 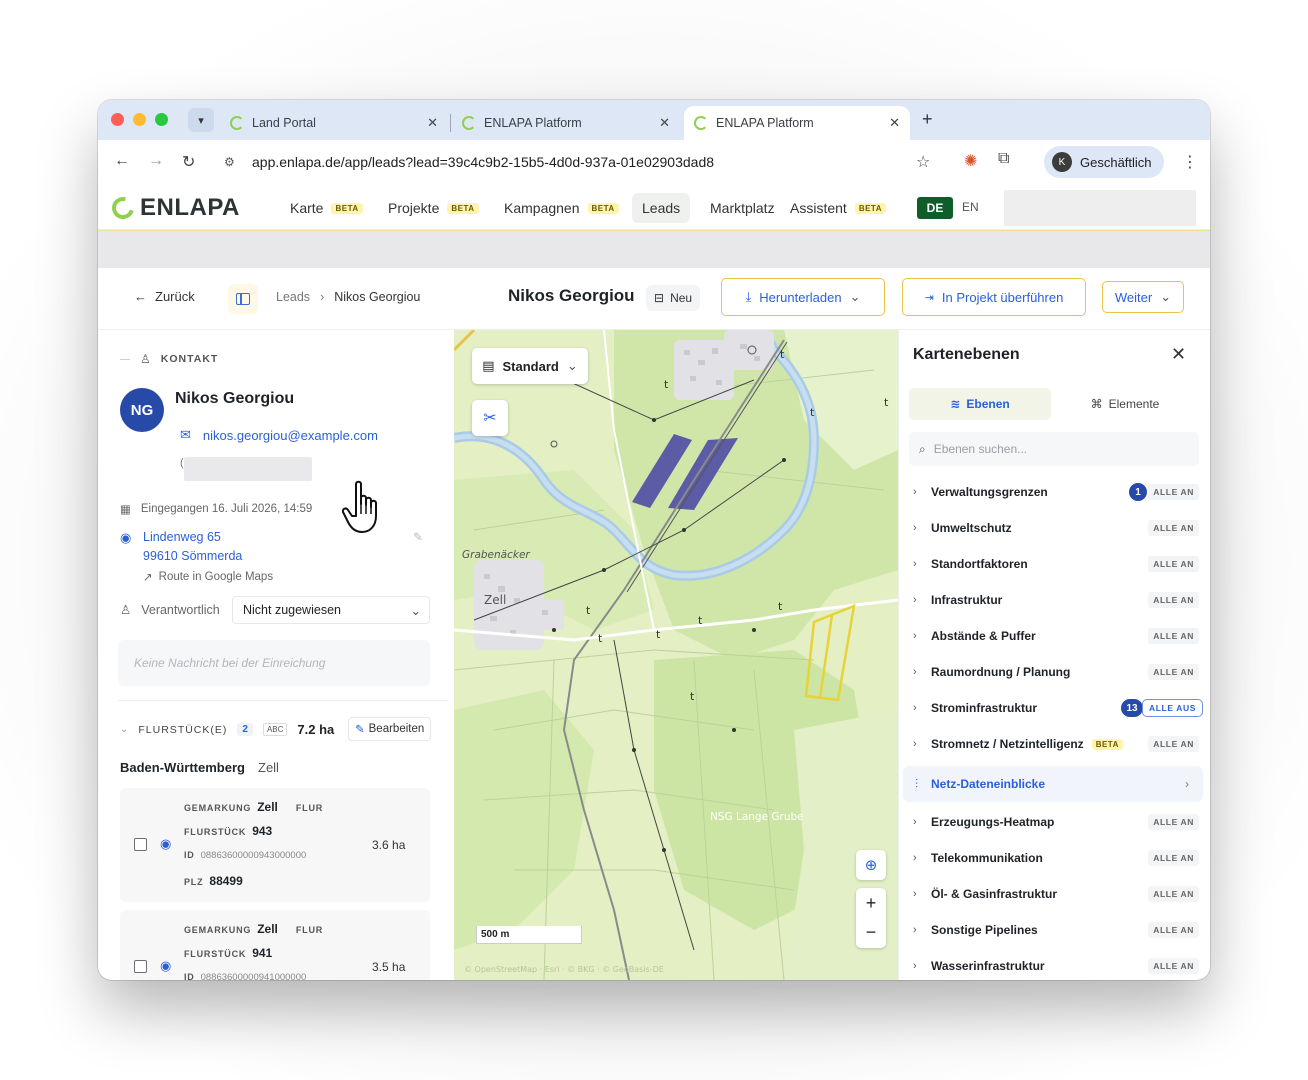 I want to click on basemap-selector: ▤ Standard ⌄, so click(x=530, y=366).